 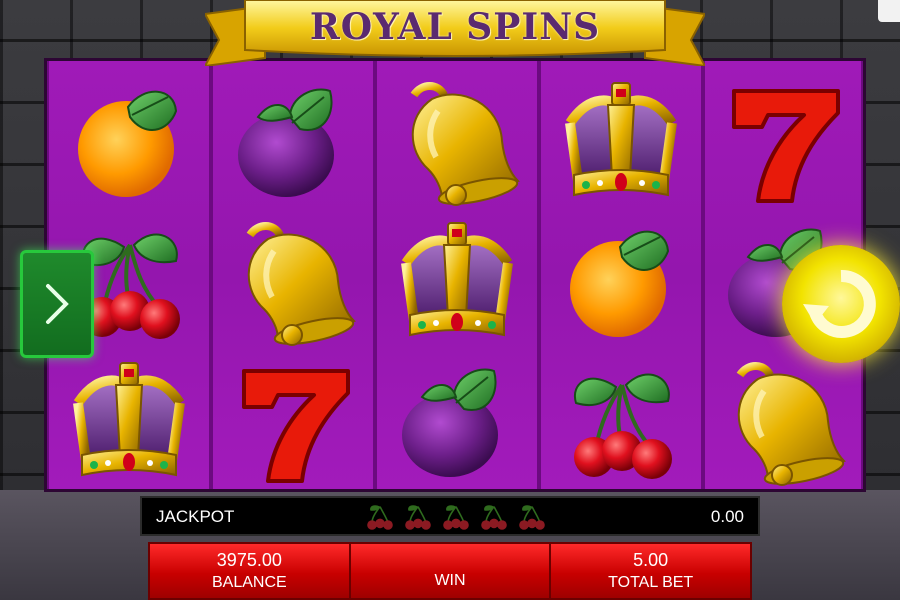 What do you see at coordinates (621, 422) in the screenshot?
I see `symbol-cherries` at bounding box center [621, 422].